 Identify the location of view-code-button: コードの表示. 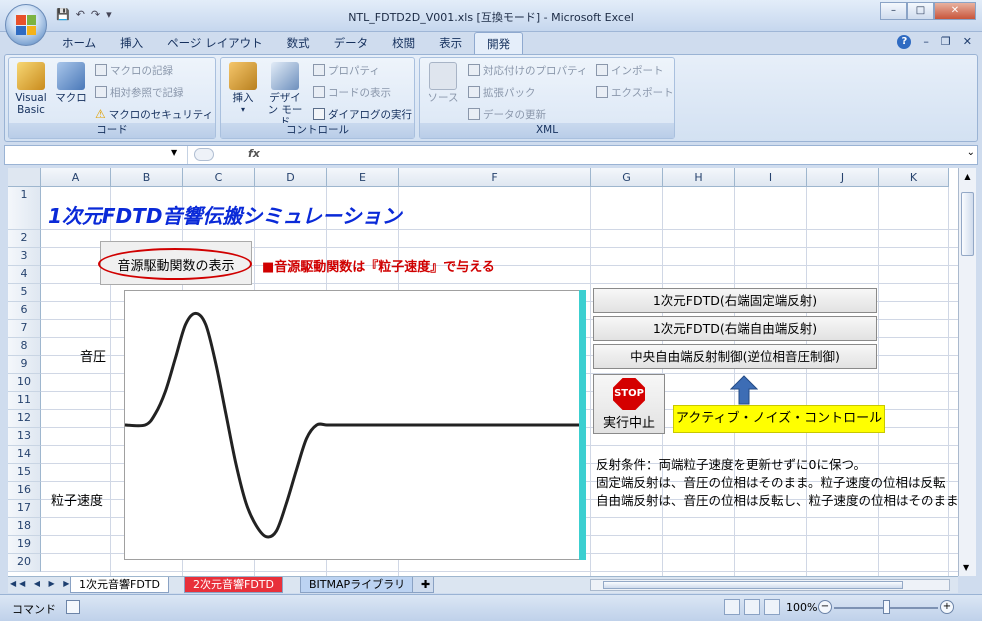
(352, 92).